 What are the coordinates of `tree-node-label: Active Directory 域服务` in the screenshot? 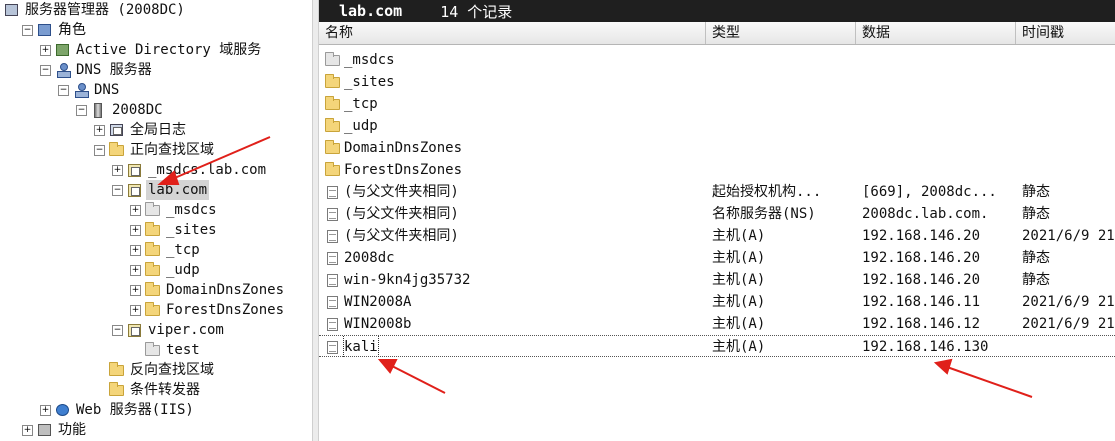 It's located at (169, 50).